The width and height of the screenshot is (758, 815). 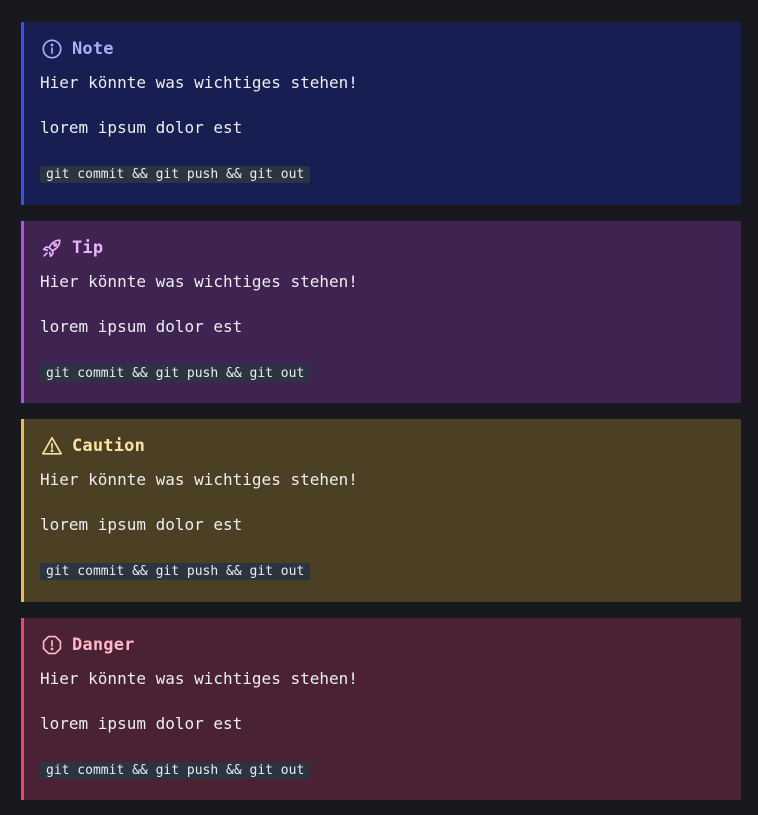 What do you see at coordinates (382, 248) in the screenshot?
I see `aside-title: Tip` at bounding box center [382, 248].